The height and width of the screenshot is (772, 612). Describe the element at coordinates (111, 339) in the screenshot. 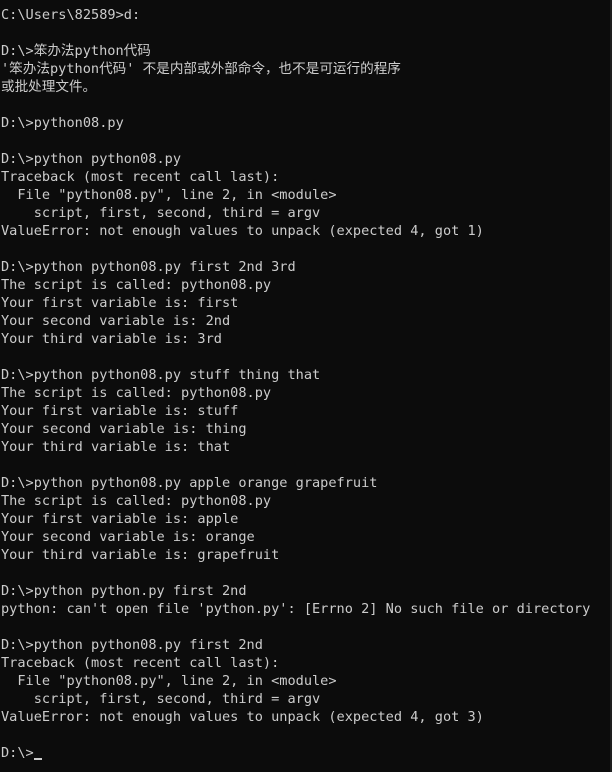

I see `terminal-line: Your third variable is: 3rd` at that location.